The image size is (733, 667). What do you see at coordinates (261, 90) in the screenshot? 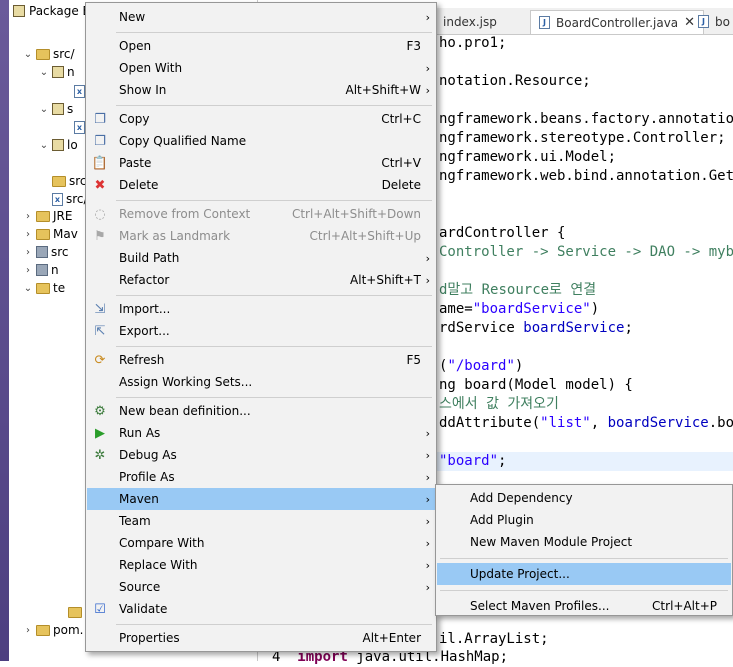
I see `menu-item-show-in: Show In Alt+Shift+W ›` at bounding box center [261, 90].